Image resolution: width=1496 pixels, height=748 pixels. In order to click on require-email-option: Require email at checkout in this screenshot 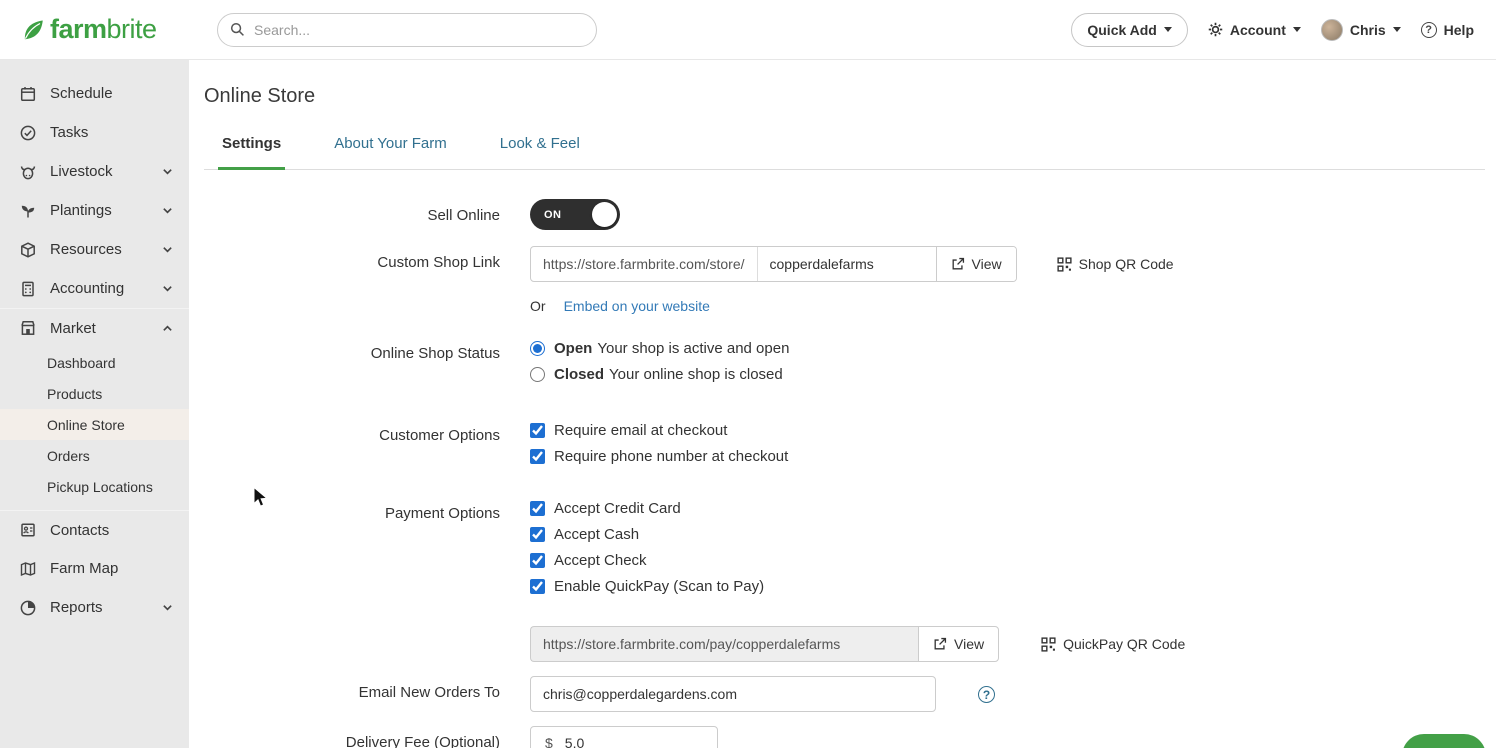, I will do `click(659, 430)`.